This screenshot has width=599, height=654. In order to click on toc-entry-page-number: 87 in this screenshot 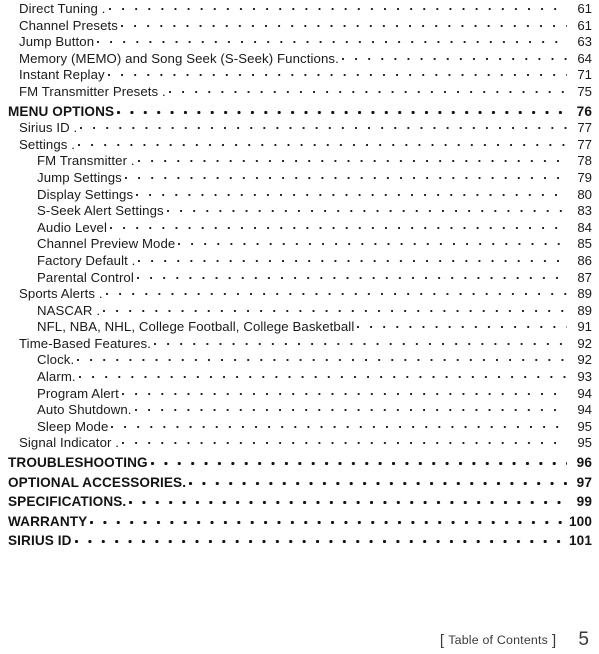, I will do `click(584, 277)`.